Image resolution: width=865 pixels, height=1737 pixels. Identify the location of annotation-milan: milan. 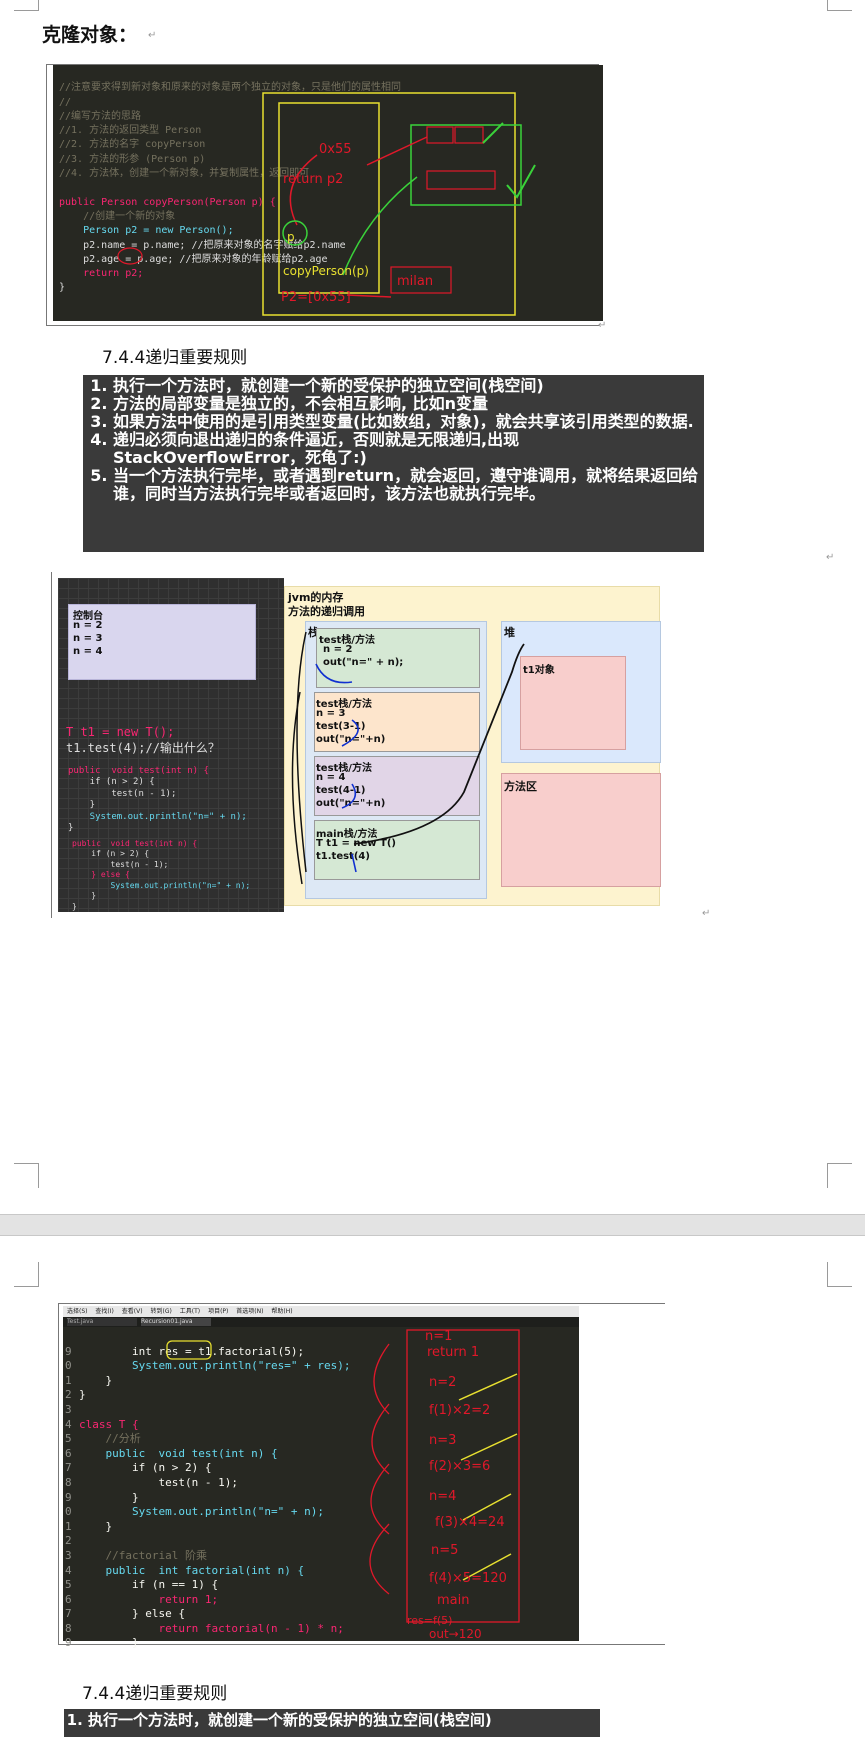
(415, 281).